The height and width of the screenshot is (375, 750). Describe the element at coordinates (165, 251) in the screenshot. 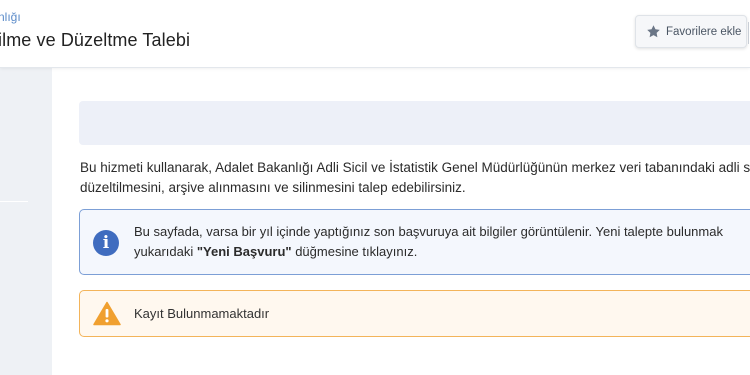

I see `info-line-2-start: yukarıdaki` at that location.